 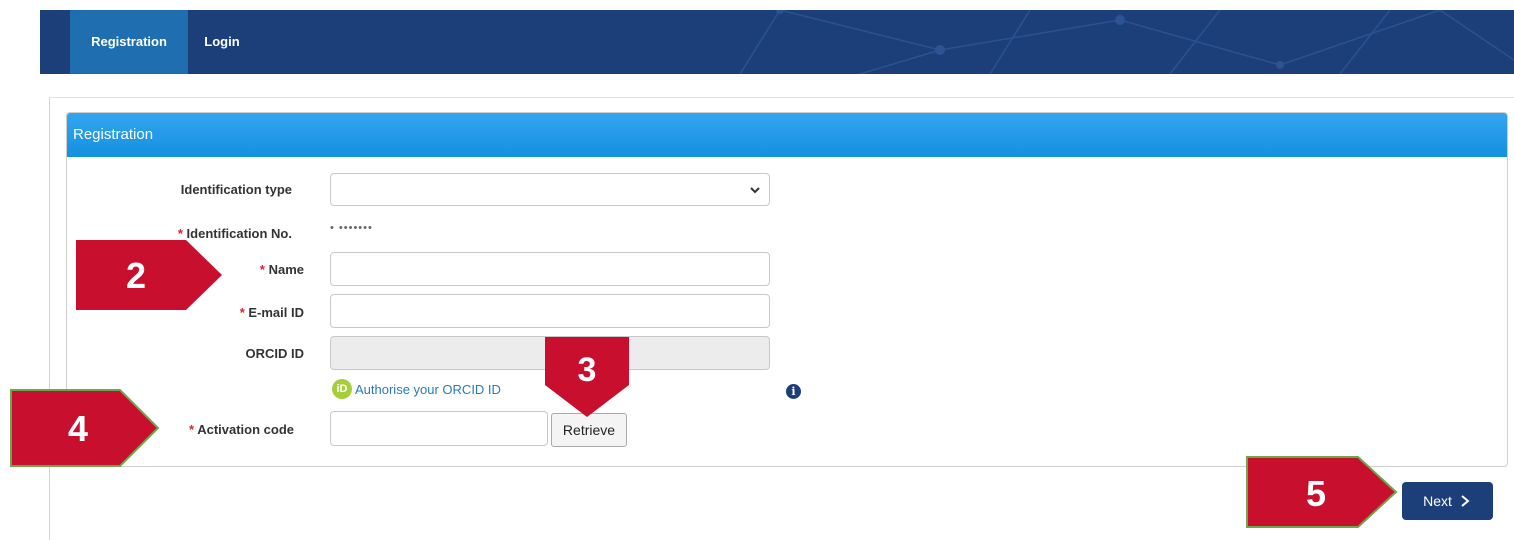 What do you see at coordinates (793, 391) in the screenshot?
I see `info-icon: i` at bounding box center [793, 391].